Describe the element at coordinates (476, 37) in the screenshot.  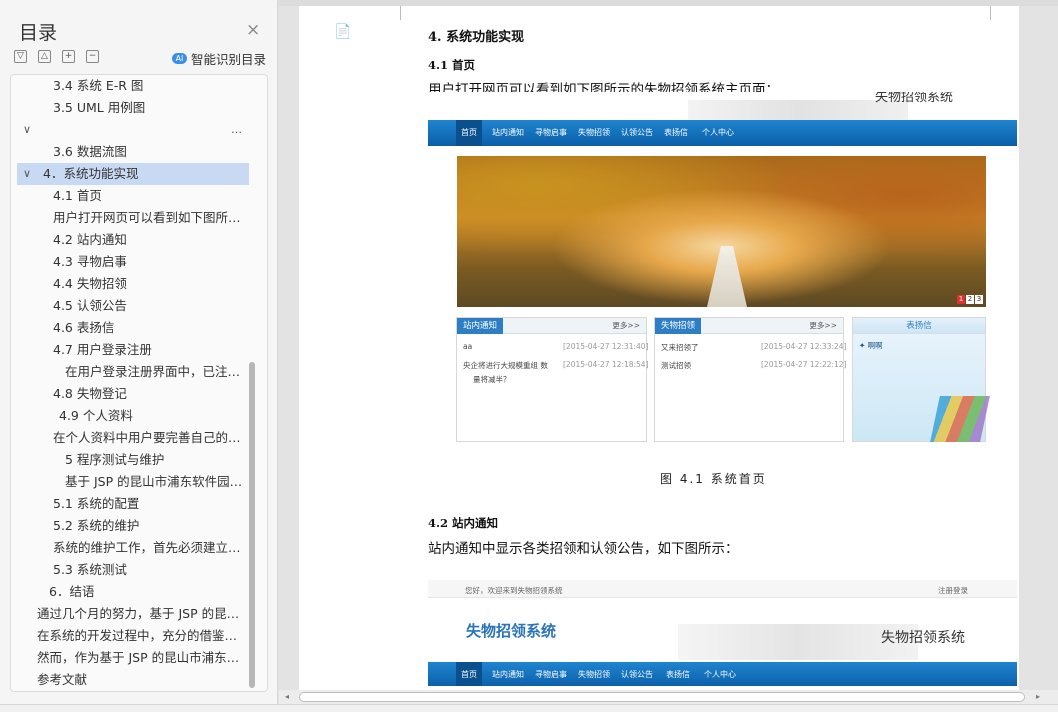
I see `heading-4: 4. 系统功能实现` at that location.